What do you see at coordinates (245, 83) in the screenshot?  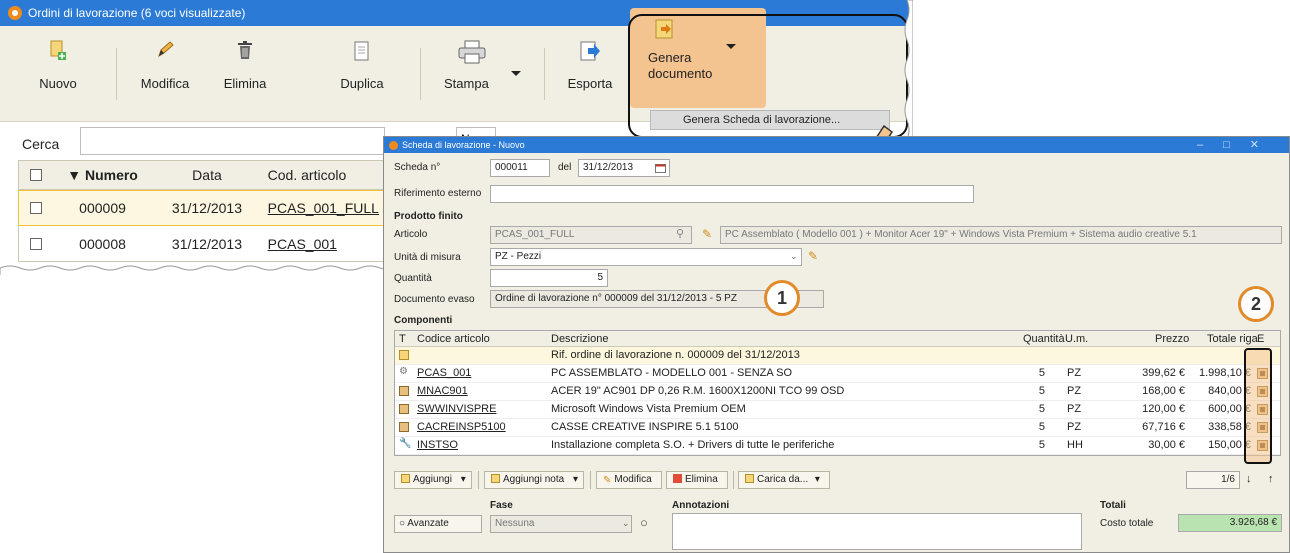 I see `elimina-label: Elimina` at bounding box center [245, 83].